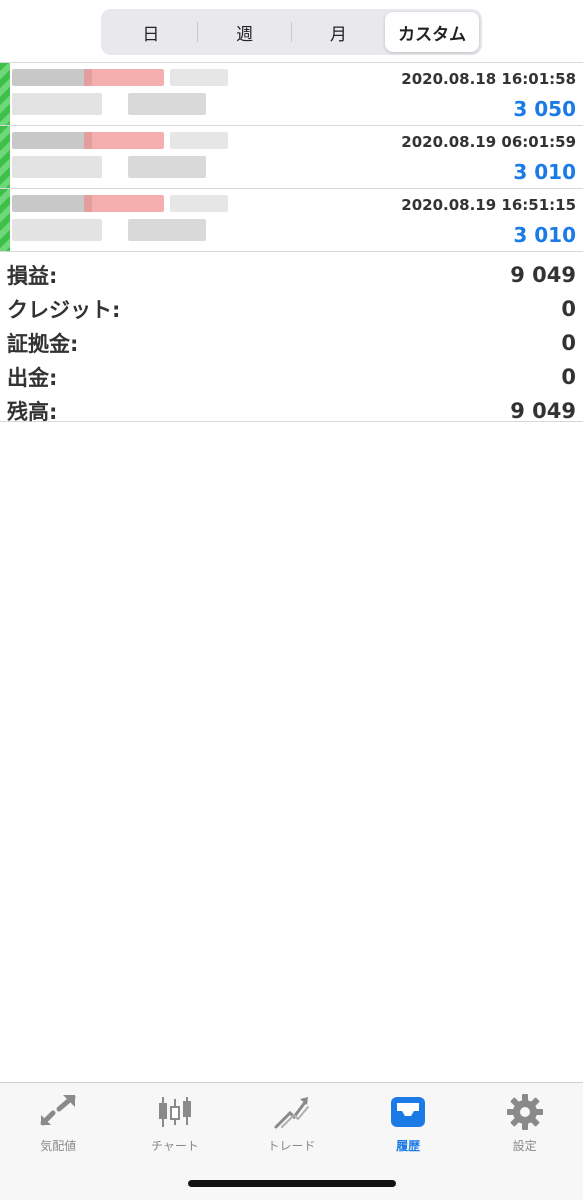  I want to click on history-icon, so click(408, 1112).